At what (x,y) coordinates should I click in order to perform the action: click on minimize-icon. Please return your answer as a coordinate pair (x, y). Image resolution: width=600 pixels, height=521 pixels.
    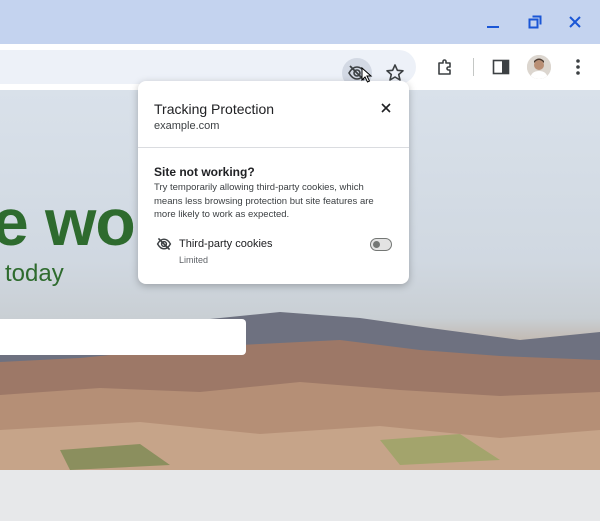
    Looking at the image, I should click on (493, 22).